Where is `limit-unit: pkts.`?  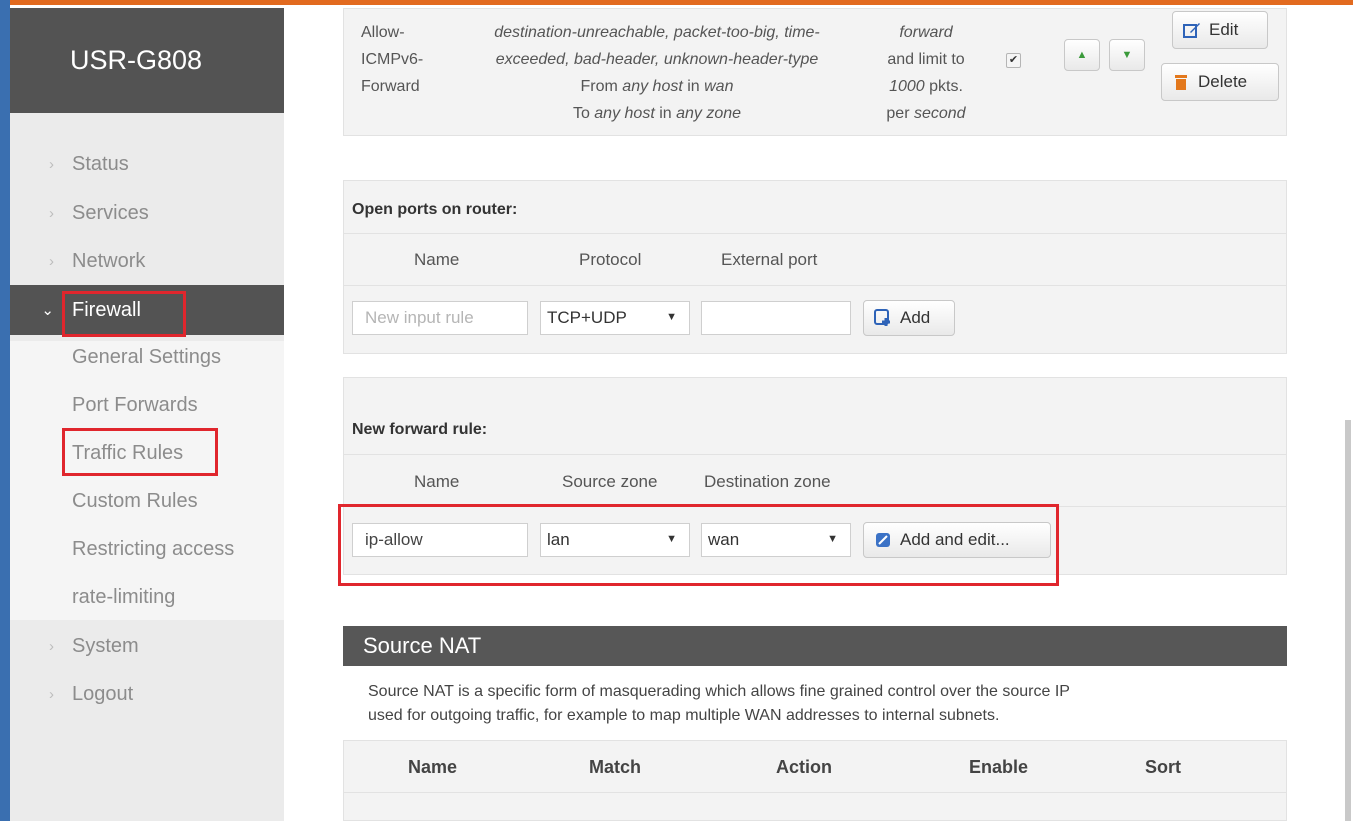 limit-unit: pkts. is located at coordinates (943, 86).